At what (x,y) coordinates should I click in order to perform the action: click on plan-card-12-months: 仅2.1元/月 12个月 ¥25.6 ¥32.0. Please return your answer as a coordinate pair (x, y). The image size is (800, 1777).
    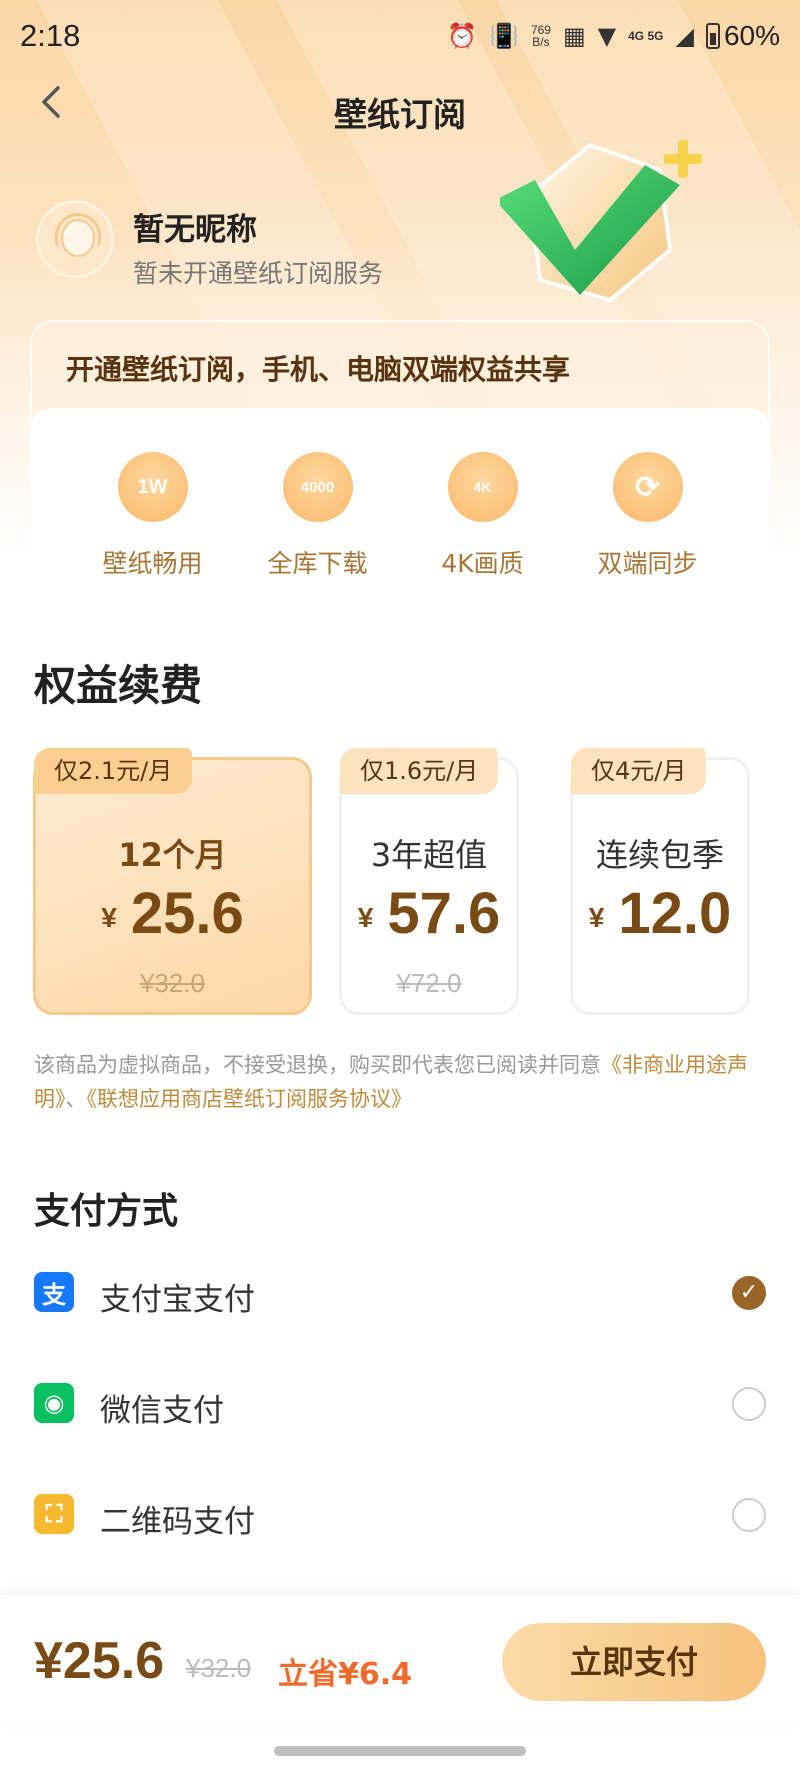
    Looking at the image, I should click on (172, 881).